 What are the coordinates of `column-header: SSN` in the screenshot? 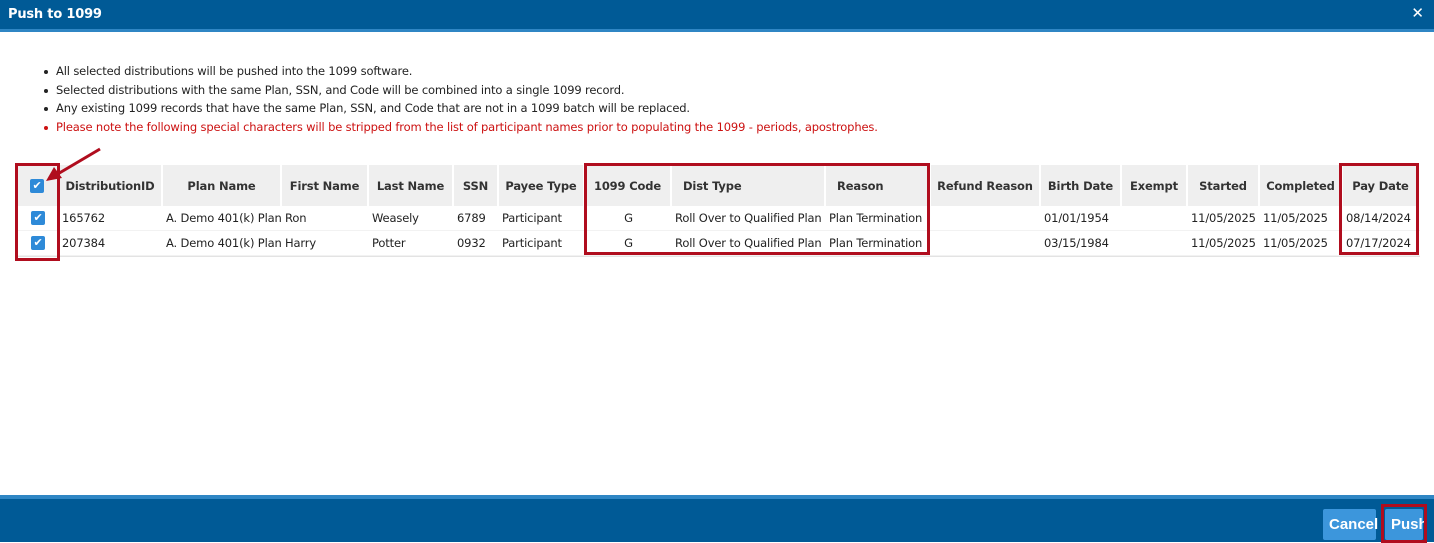 It's located at (476, 185).